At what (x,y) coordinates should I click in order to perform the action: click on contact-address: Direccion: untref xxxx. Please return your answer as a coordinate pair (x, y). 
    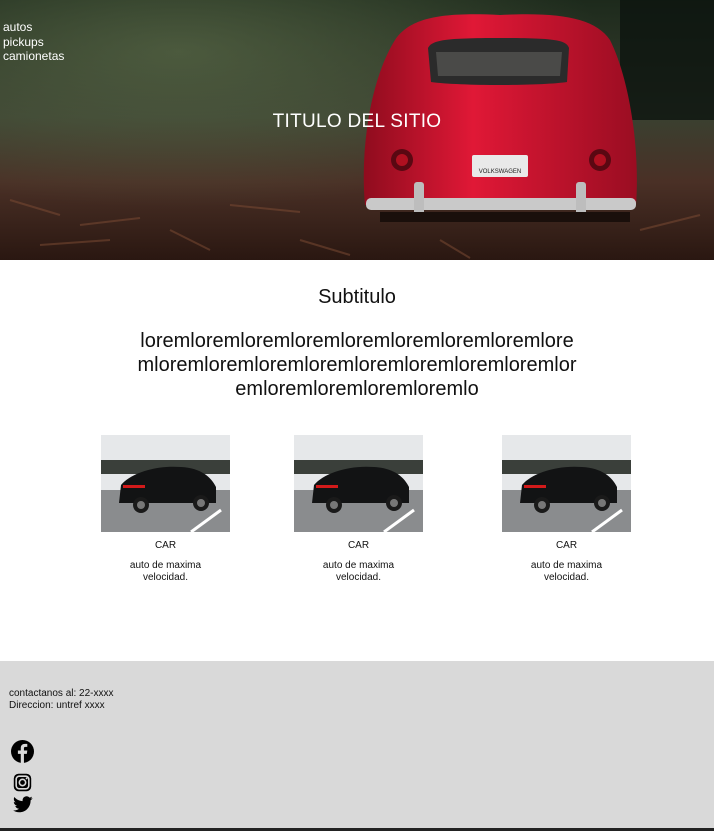
    Looking at the image, I should click on (57, 705).